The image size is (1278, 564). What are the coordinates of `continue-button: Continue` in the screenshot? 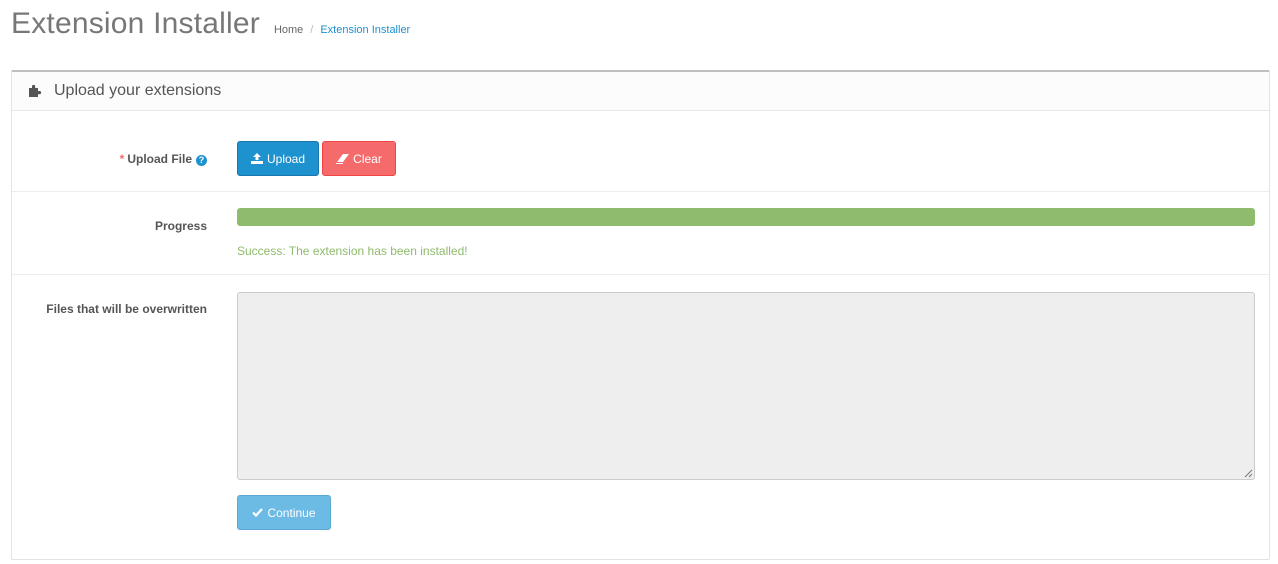 It's located at (284, 512).